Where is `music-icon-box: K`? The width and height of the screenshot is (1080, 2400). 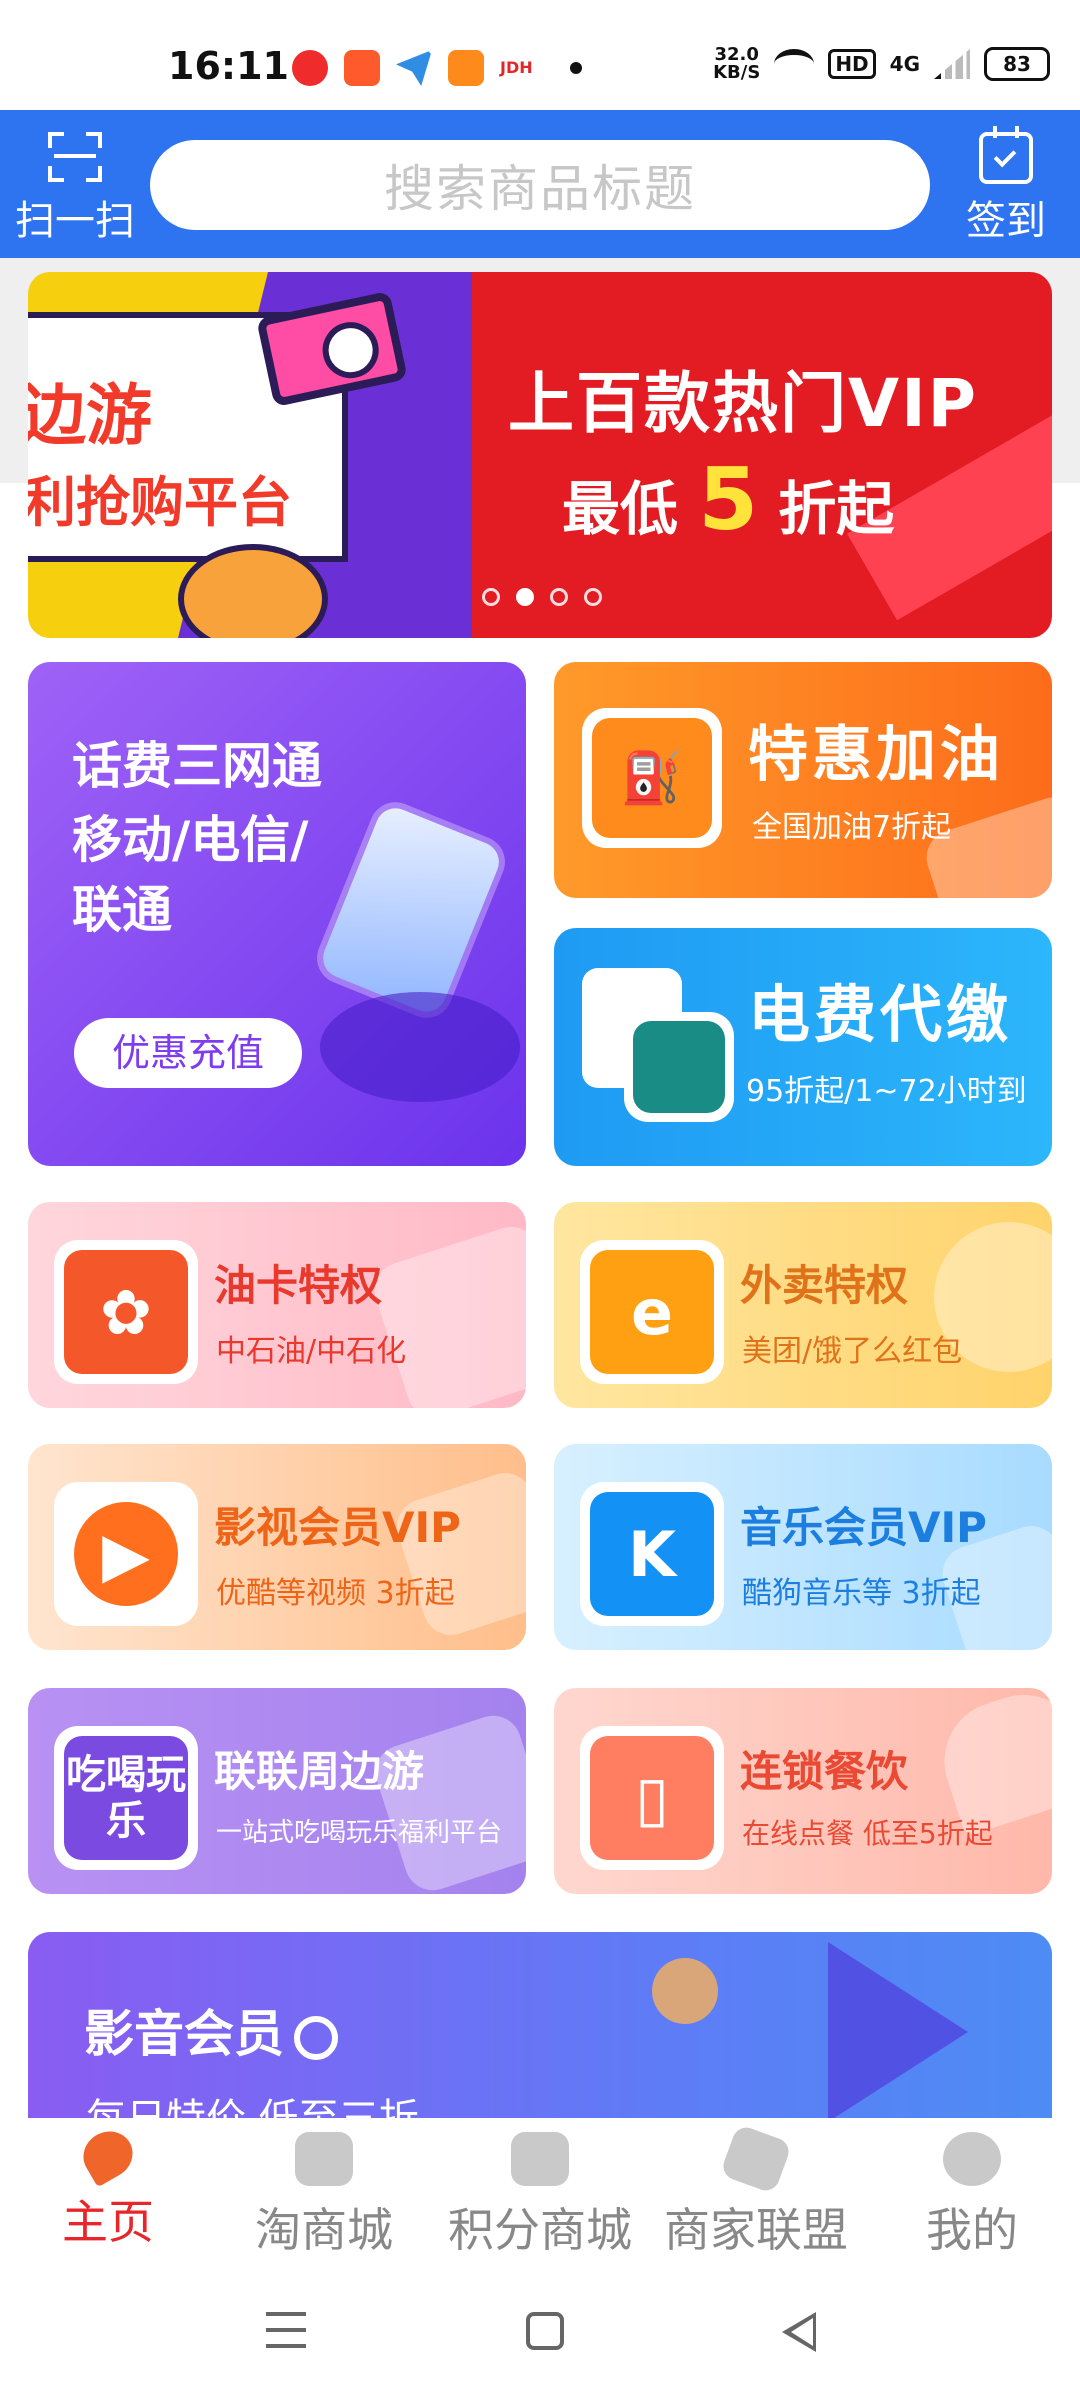
music-icon-box: K is located at coordinates (652, 1554).